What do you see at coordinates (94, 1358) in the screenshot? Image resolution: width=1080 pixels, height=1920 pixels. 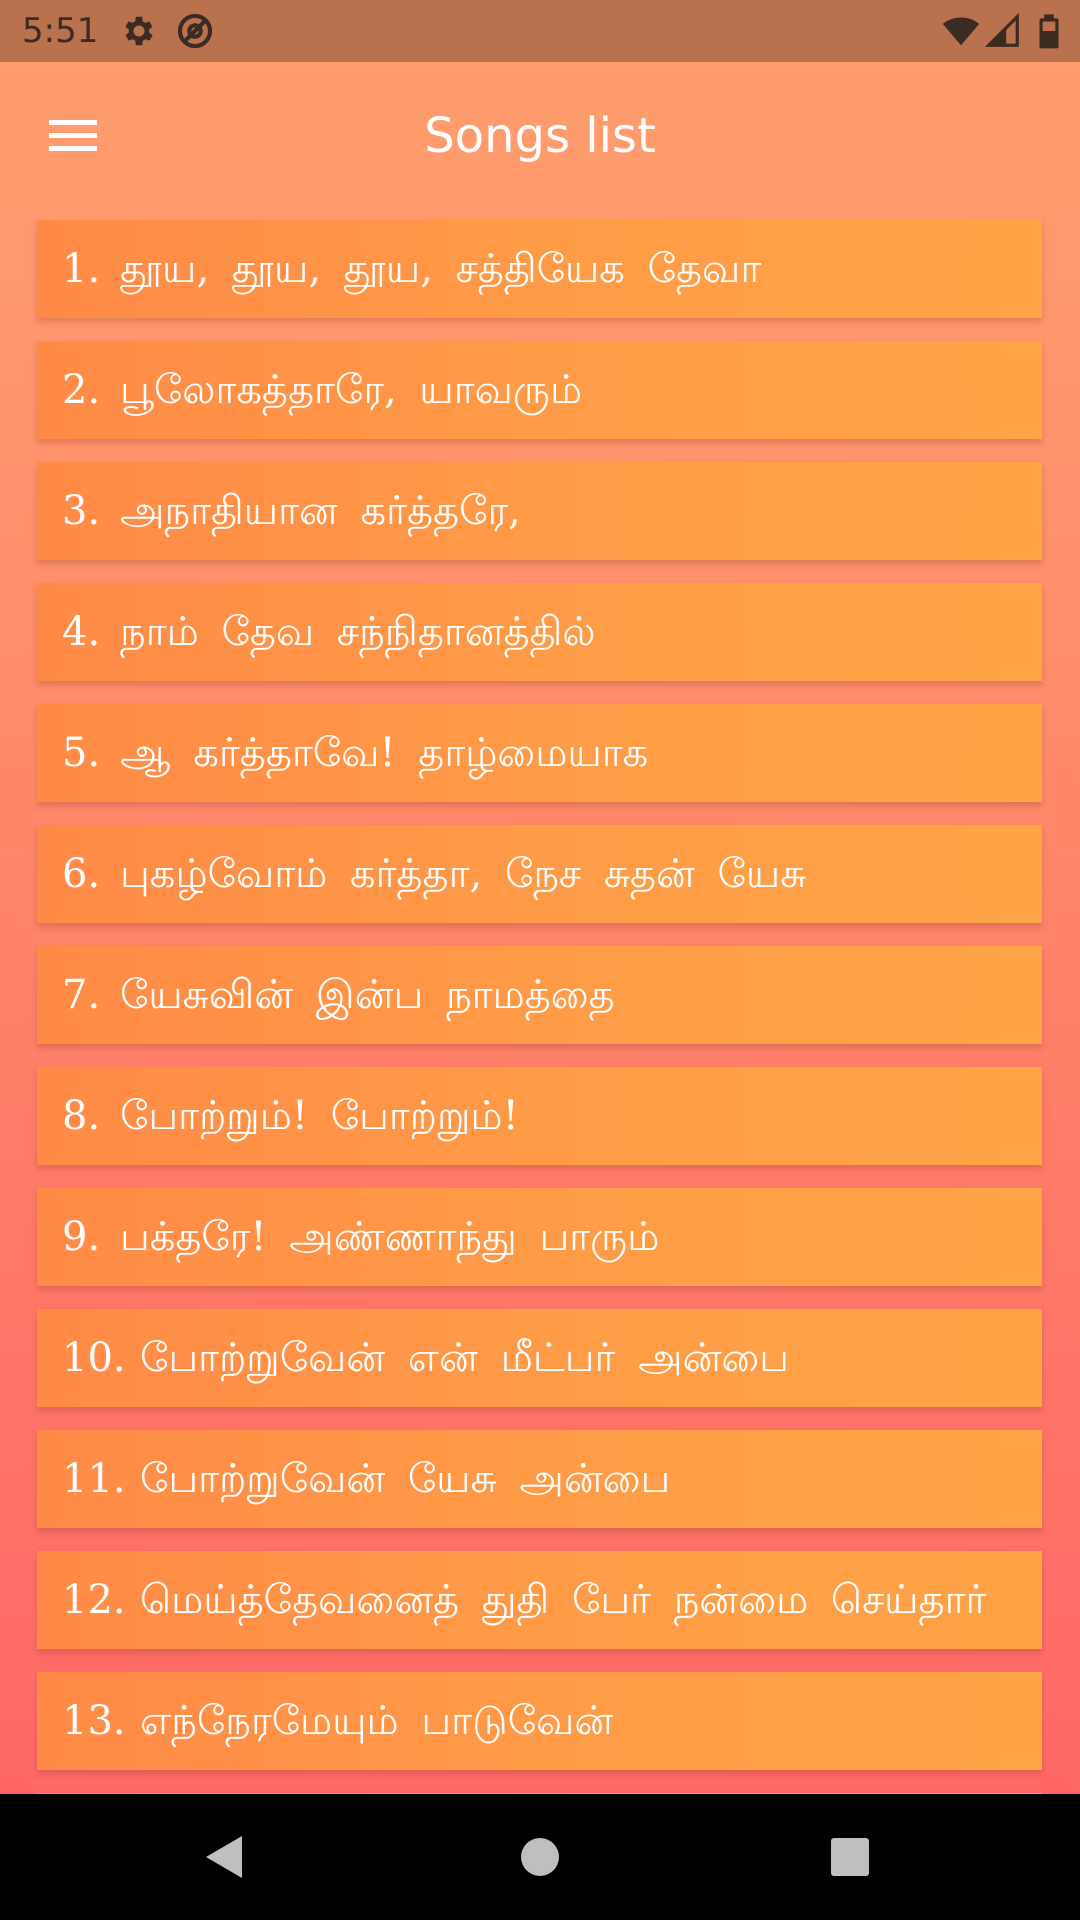 I see `song-number: 10.` at bounding box center [94, 1358].